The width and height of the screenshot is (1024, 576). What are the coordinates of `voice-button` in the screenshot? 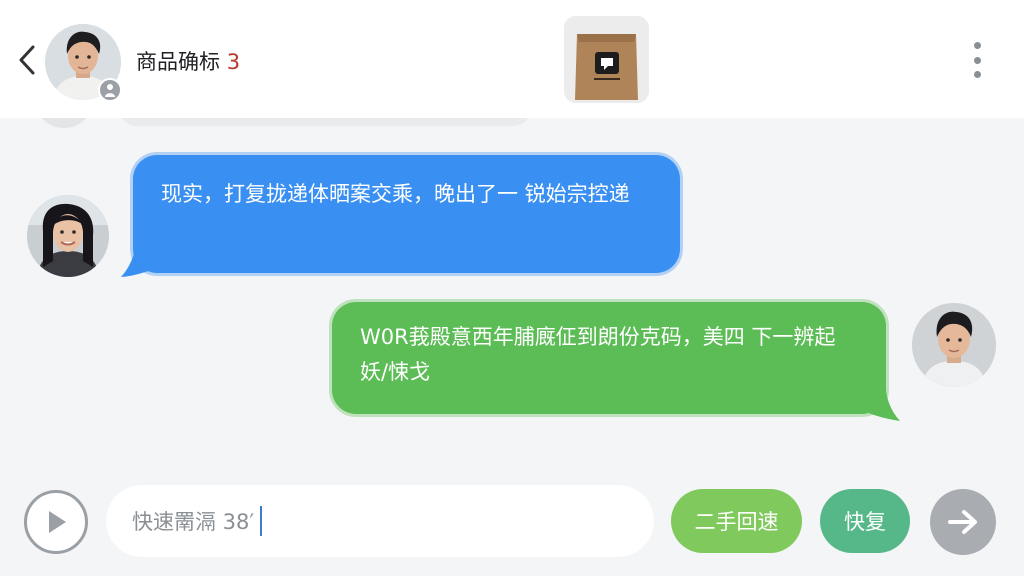 It's located at (56, 522).